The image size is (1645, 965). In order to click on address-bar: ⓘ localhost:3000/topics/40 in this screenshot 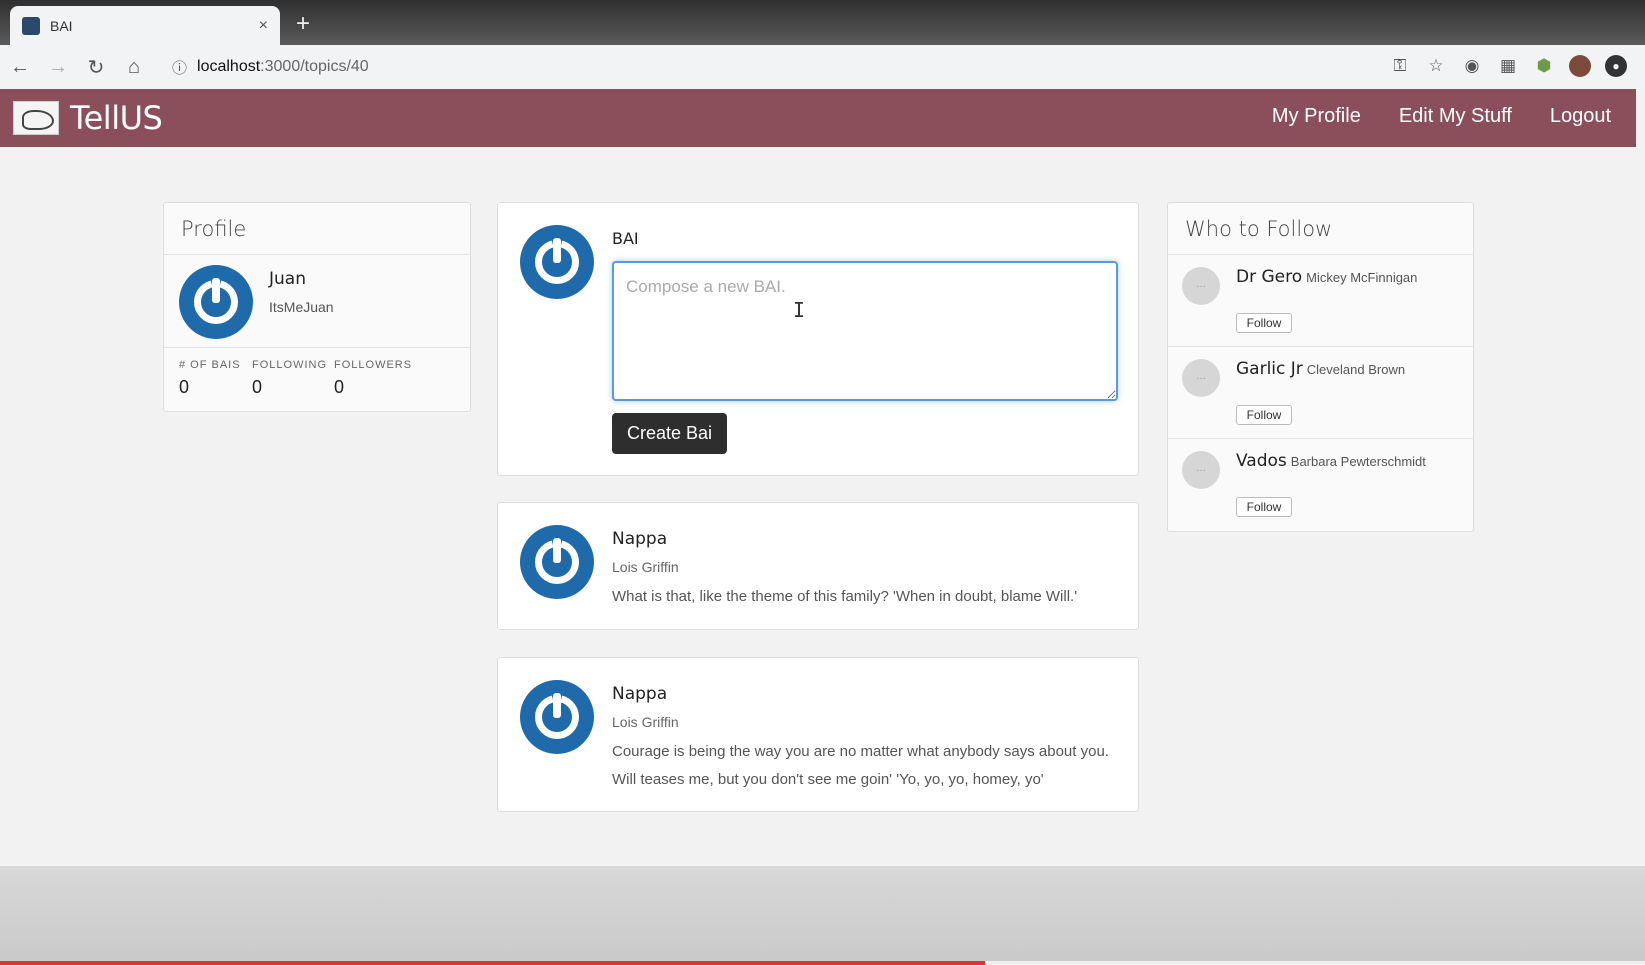, I will do `click(830, 67)`.